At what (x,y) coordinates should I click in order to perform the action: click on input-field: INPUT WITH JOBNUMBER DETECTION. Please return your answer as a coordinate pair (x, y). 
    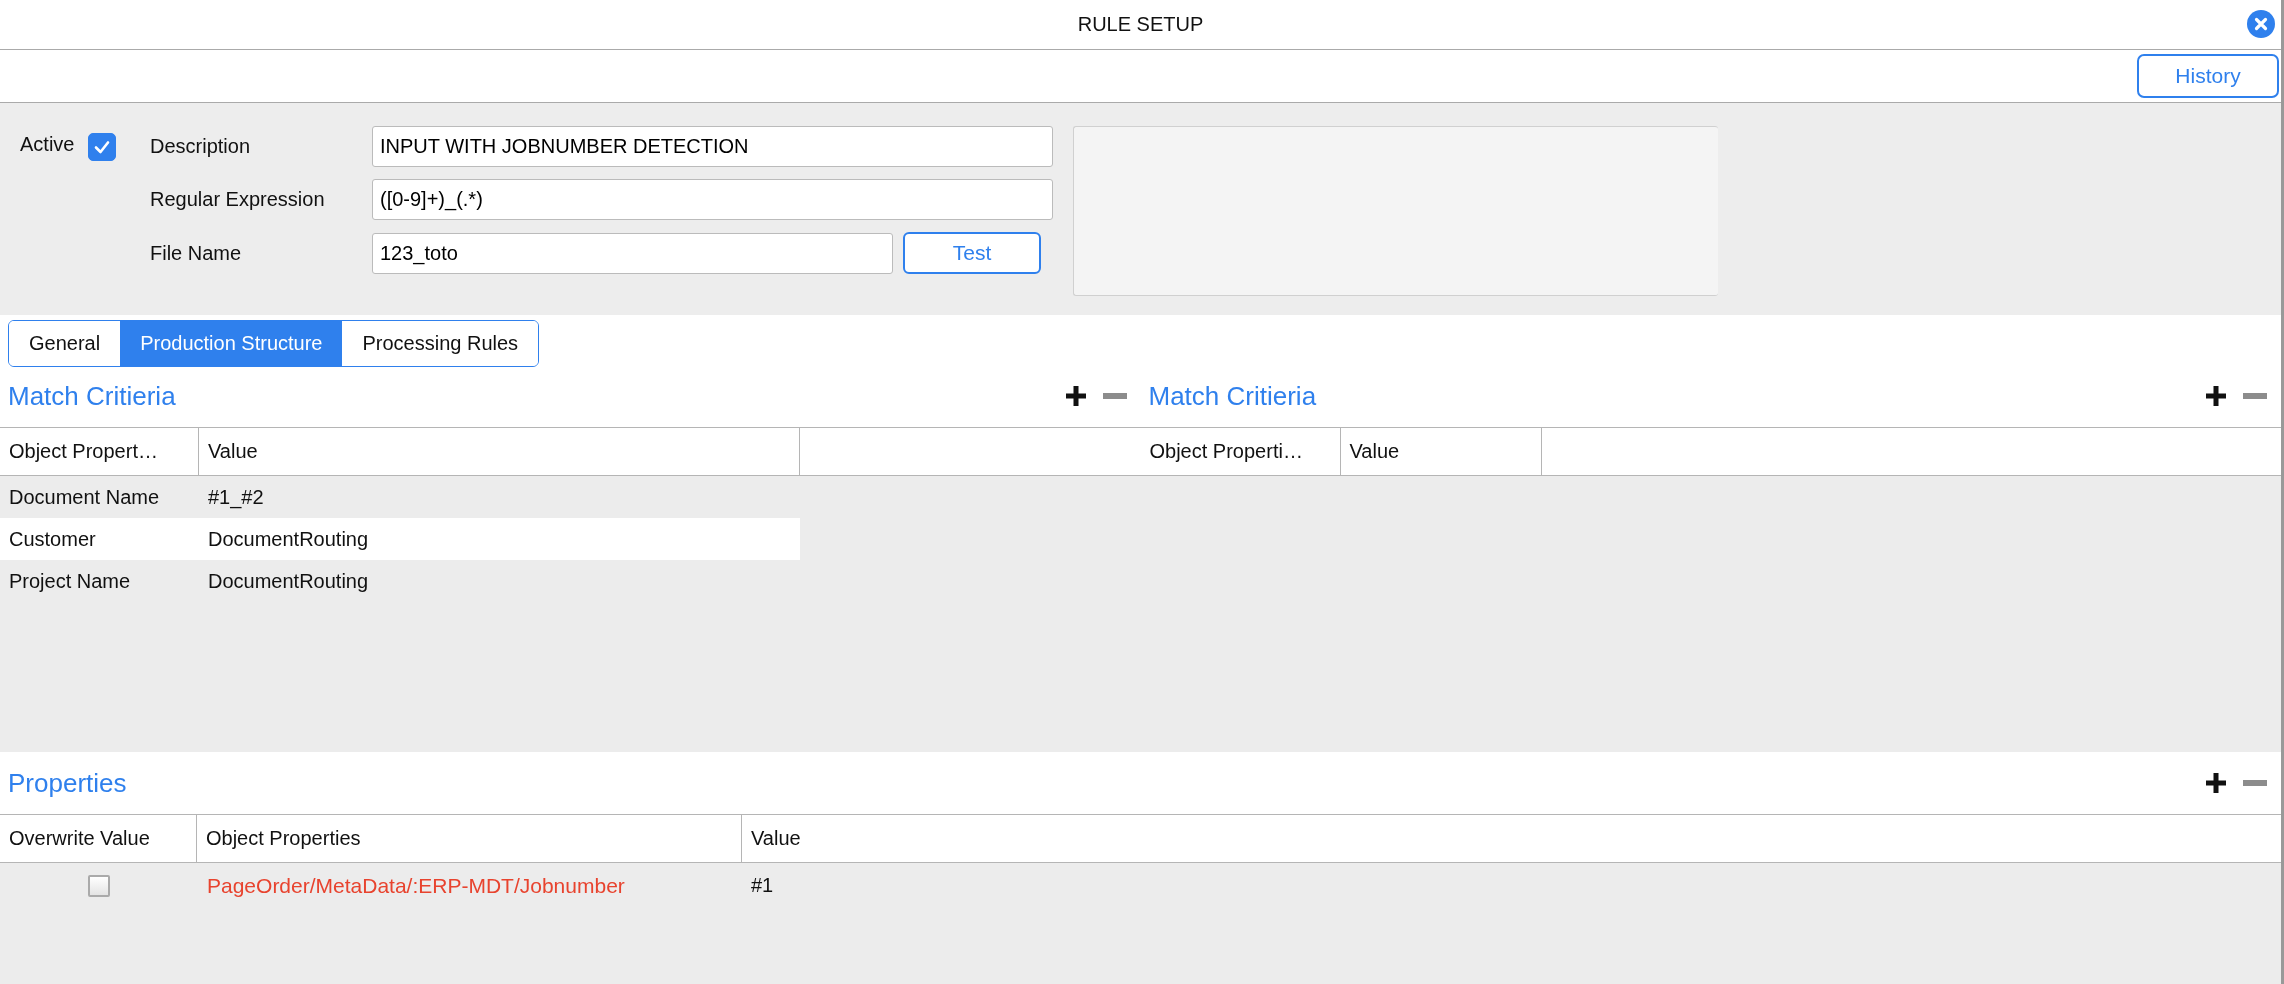
    Looking at the image, I should click on (712, 146).